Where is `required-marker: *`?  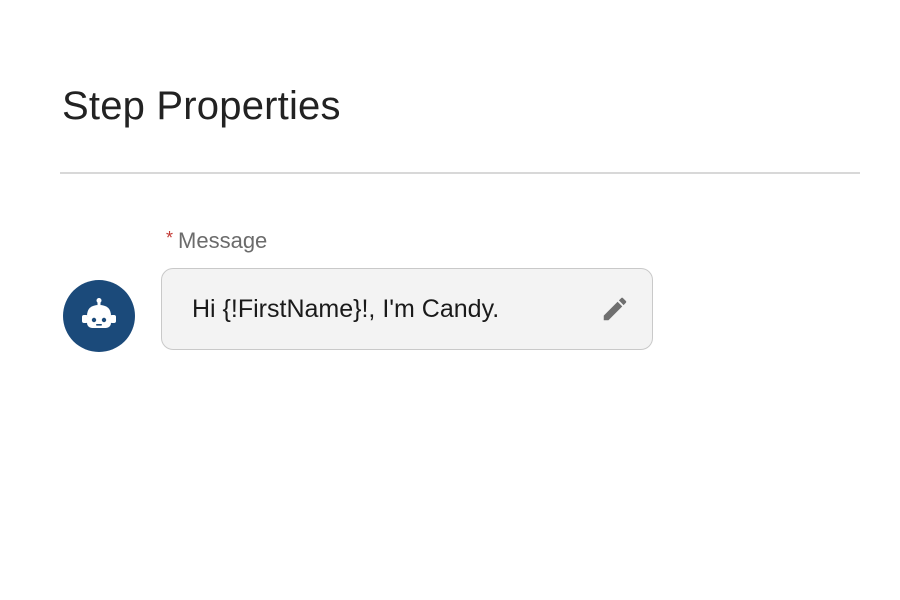
required-marker: * is located at coordinates (170, 238).